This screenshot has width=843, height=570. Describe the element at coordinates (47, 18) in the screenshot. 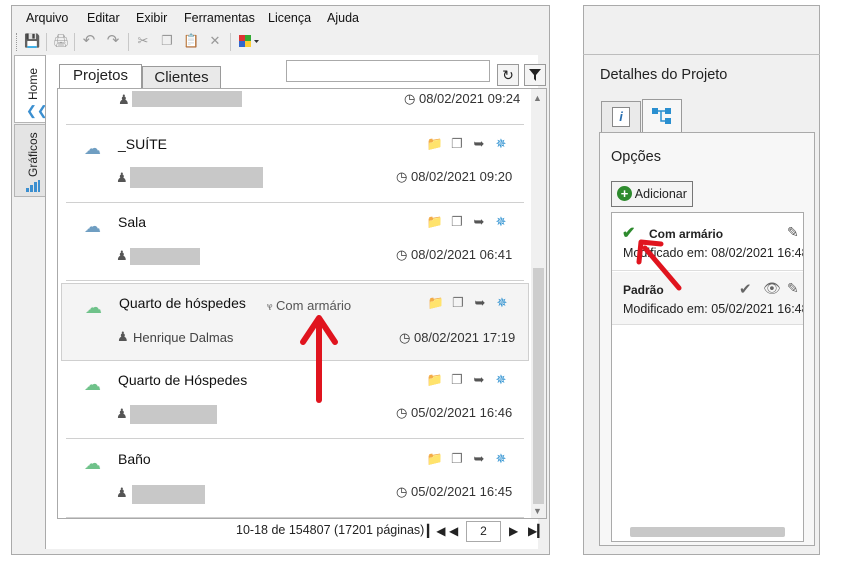

I see `menu-arquivo: Arquivo` at that location.